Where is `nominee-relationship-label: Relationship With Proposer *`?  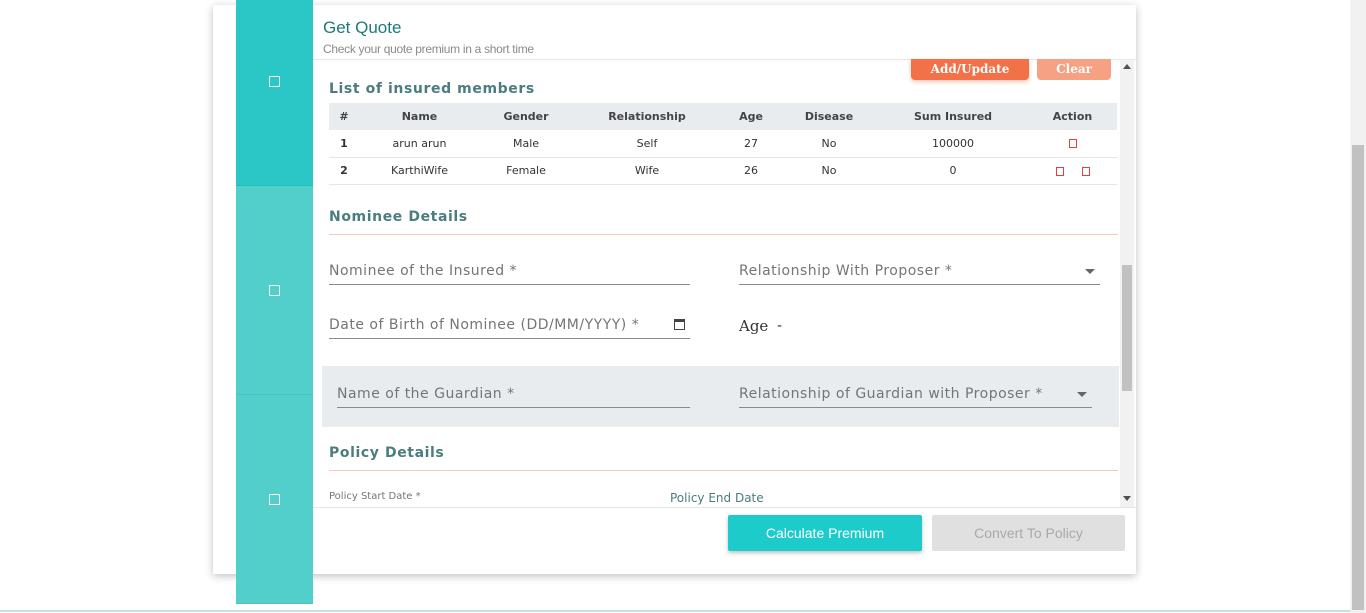 nominee-relationship-label: Relationship With Proposer * is located at coordinates (846, 271).